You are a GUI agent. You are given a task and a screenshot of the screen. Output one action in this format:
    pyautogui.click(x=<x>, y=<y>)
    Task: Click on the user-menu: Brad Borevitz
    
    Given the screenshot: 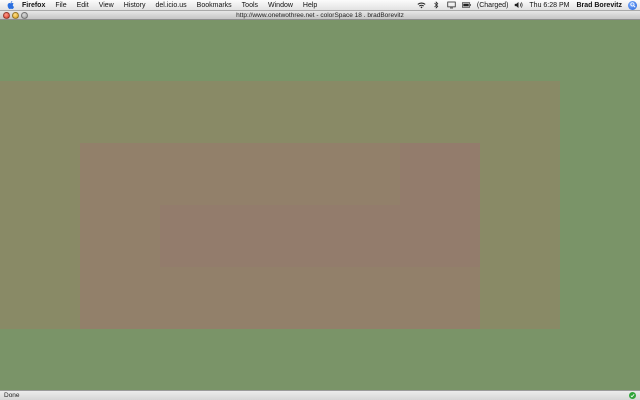 What is the action you would take?
    pyautogui.click(x=599, y=5)
    